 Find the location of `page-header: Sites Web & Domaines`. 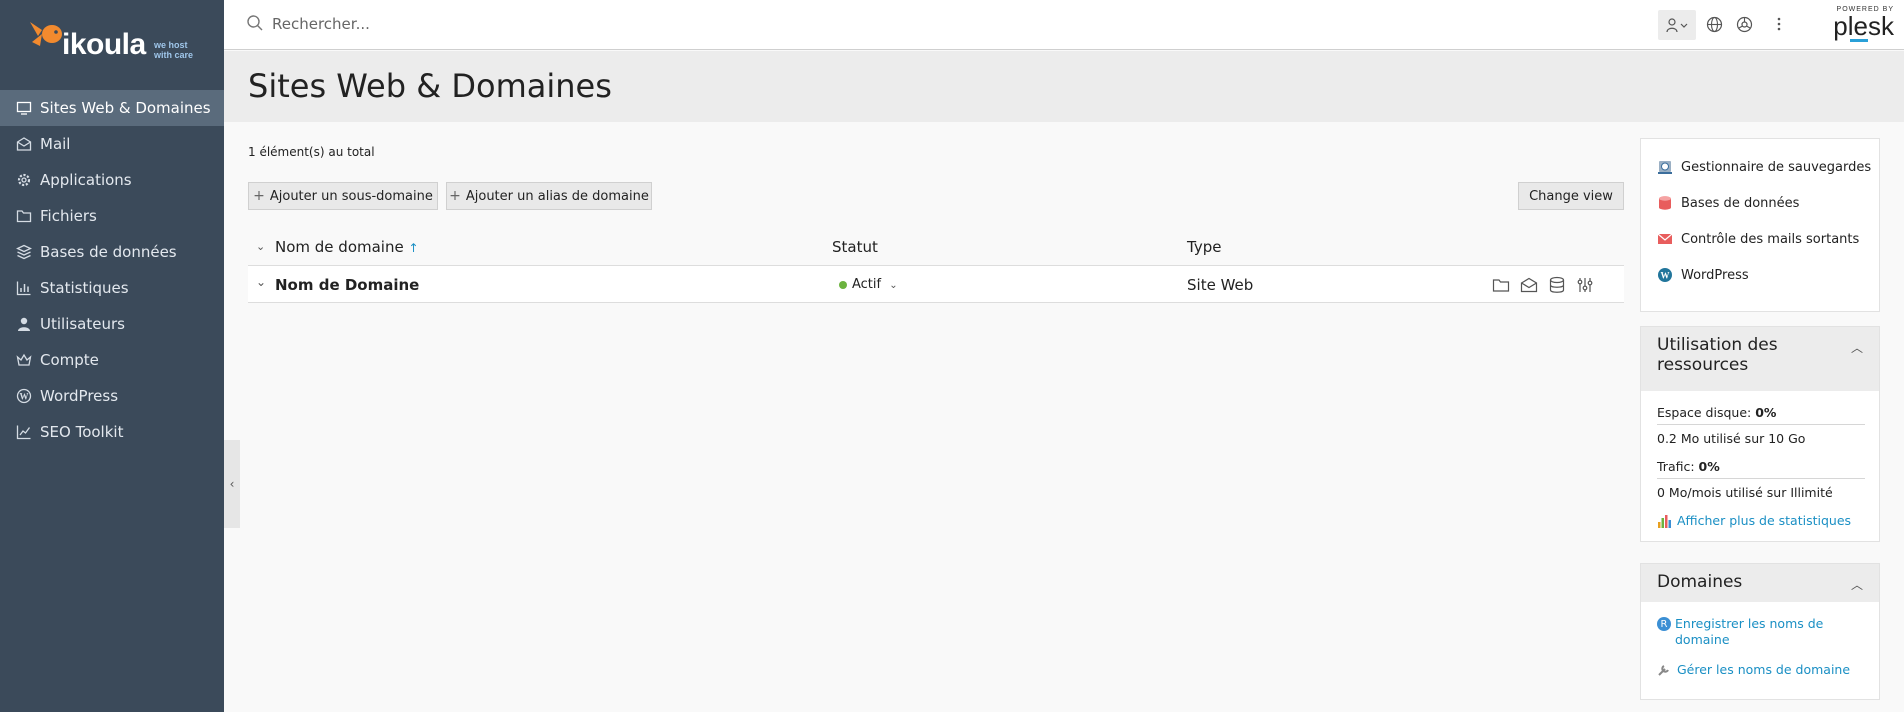

page-header: Sites Web & Domaines is located at coordinates (1064, 86).